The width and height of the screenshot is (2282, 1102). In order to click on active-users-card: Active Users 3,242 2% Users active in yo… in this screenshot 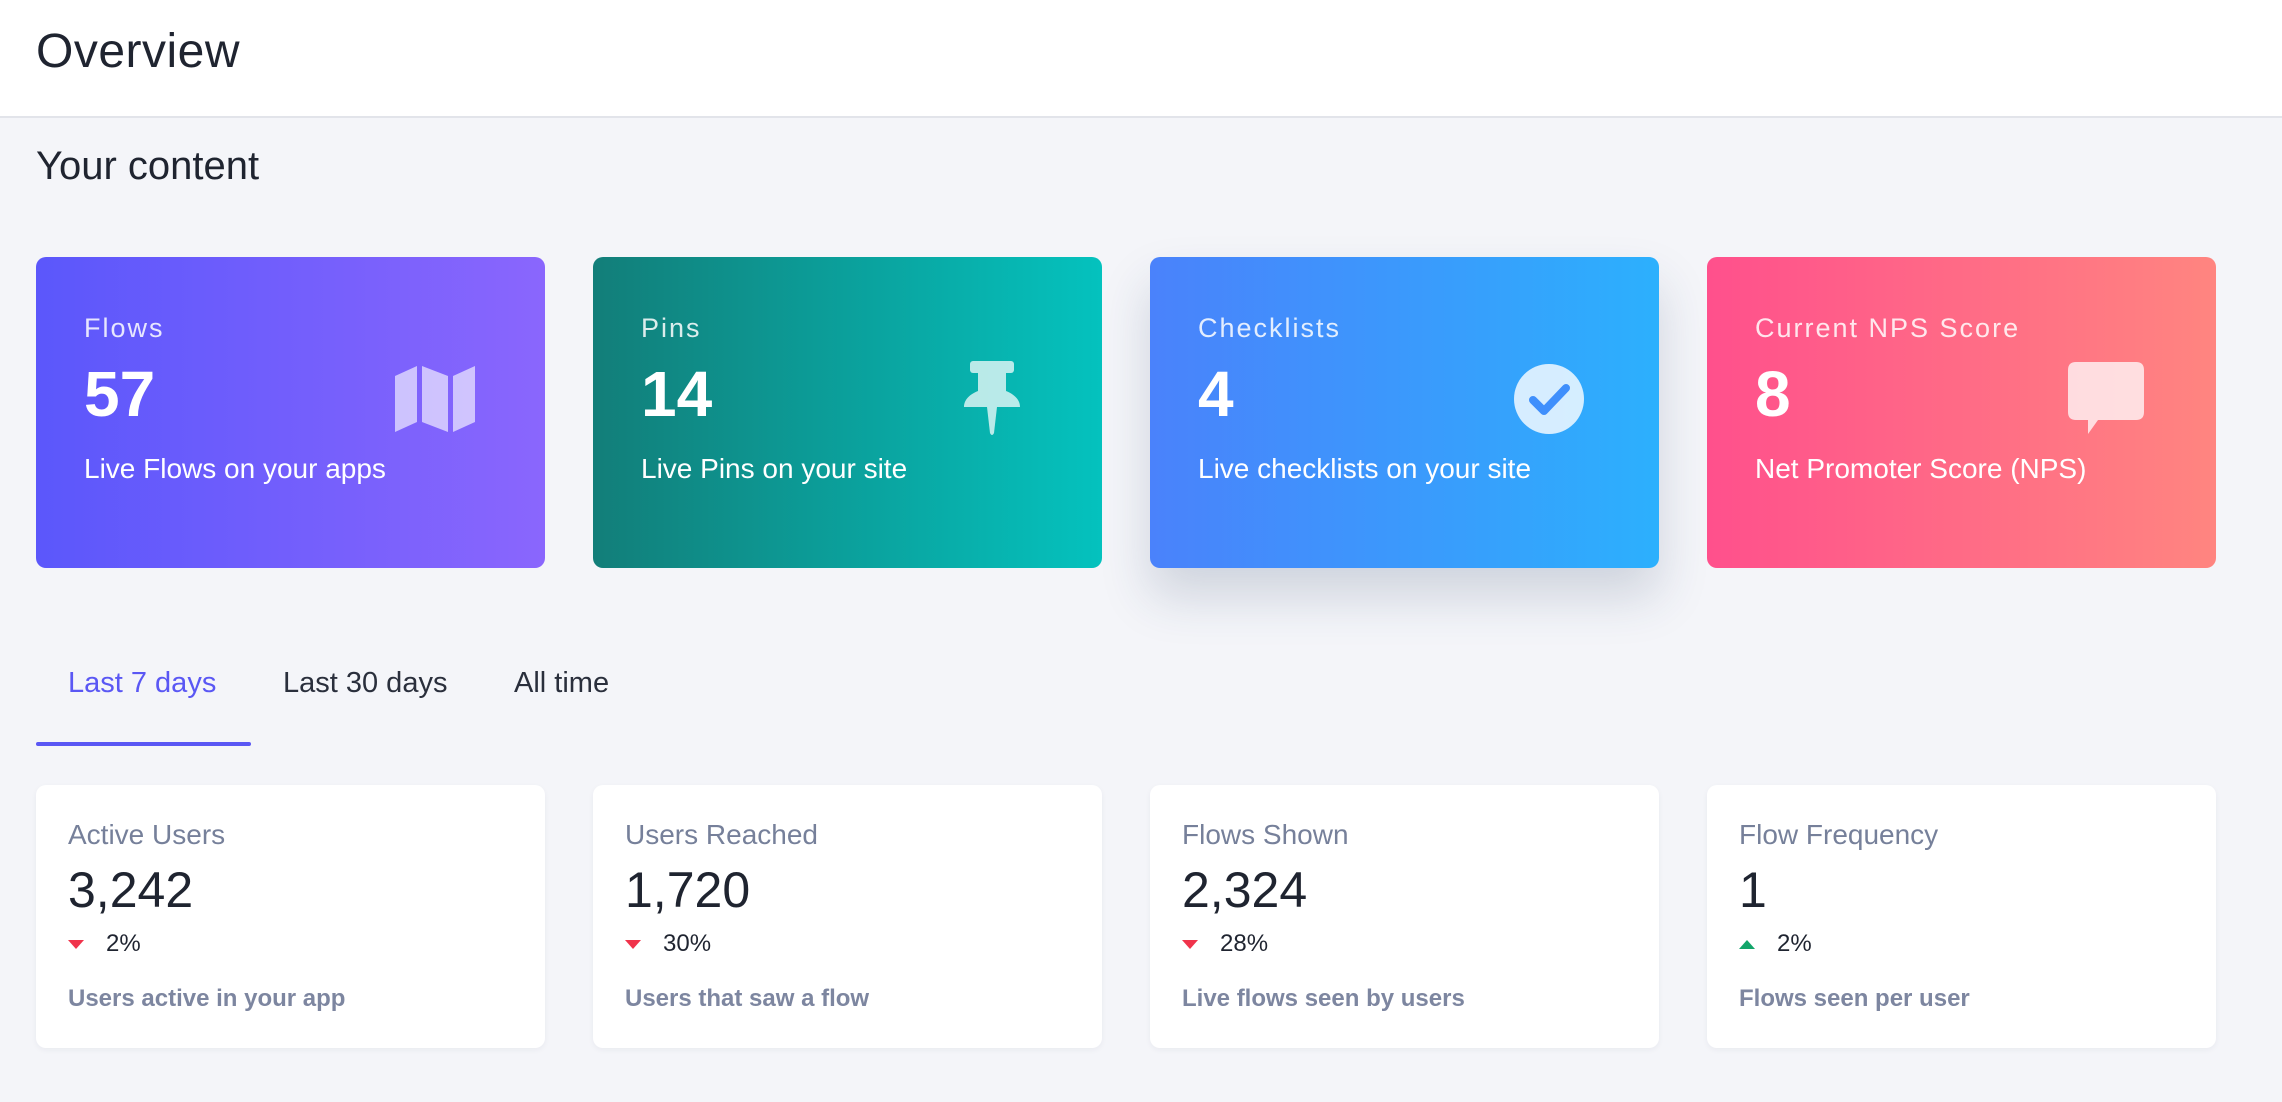, I will do `click(290, 916)`.